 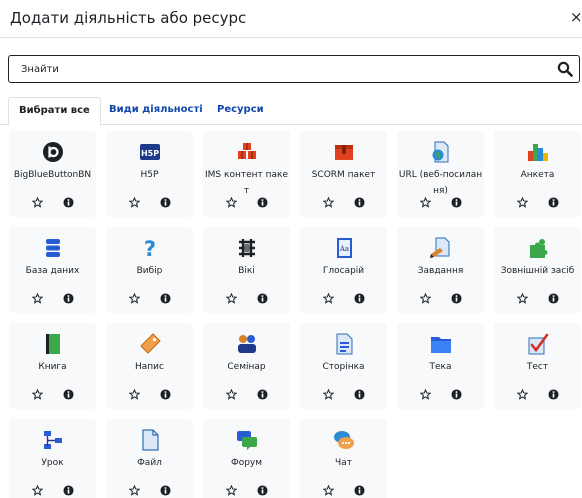 What do you see at coordinates (240, 111) in the screenshot?
I see `tab-resources: Ресурси` at bounding box center [240, 111].